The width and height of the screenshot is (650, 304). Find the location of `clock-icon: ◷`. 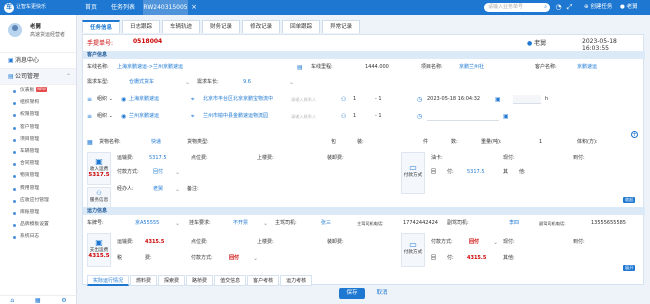

clock-icon: ◷ is located at coordinates (420, 99).